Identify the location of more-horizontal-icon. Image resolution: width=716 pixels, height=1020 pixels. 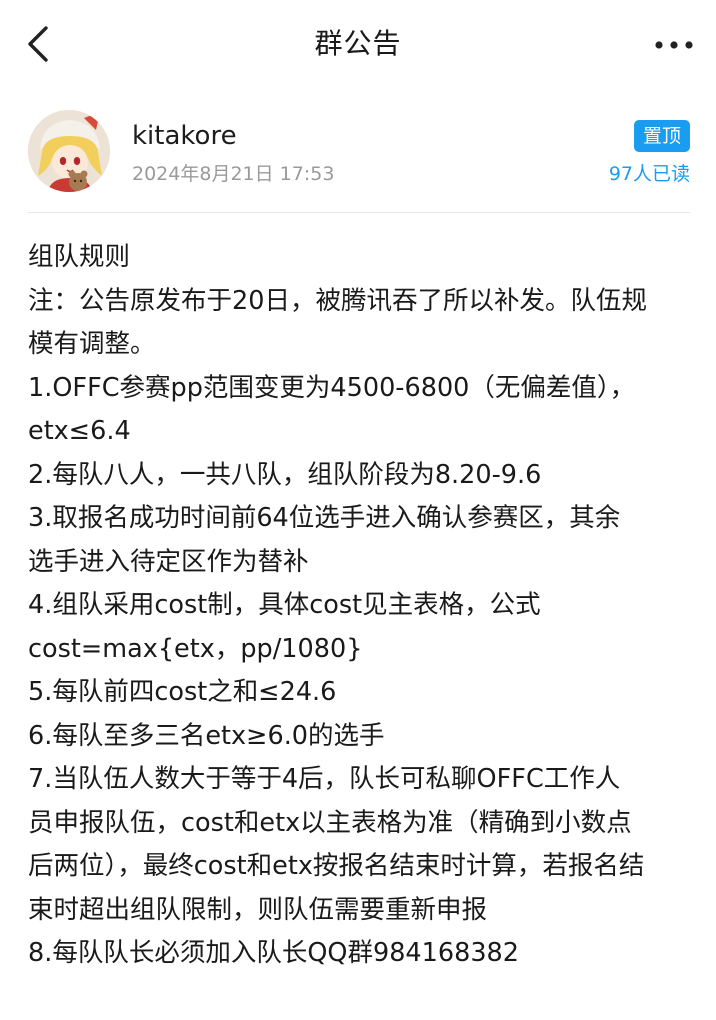
(674, 45).